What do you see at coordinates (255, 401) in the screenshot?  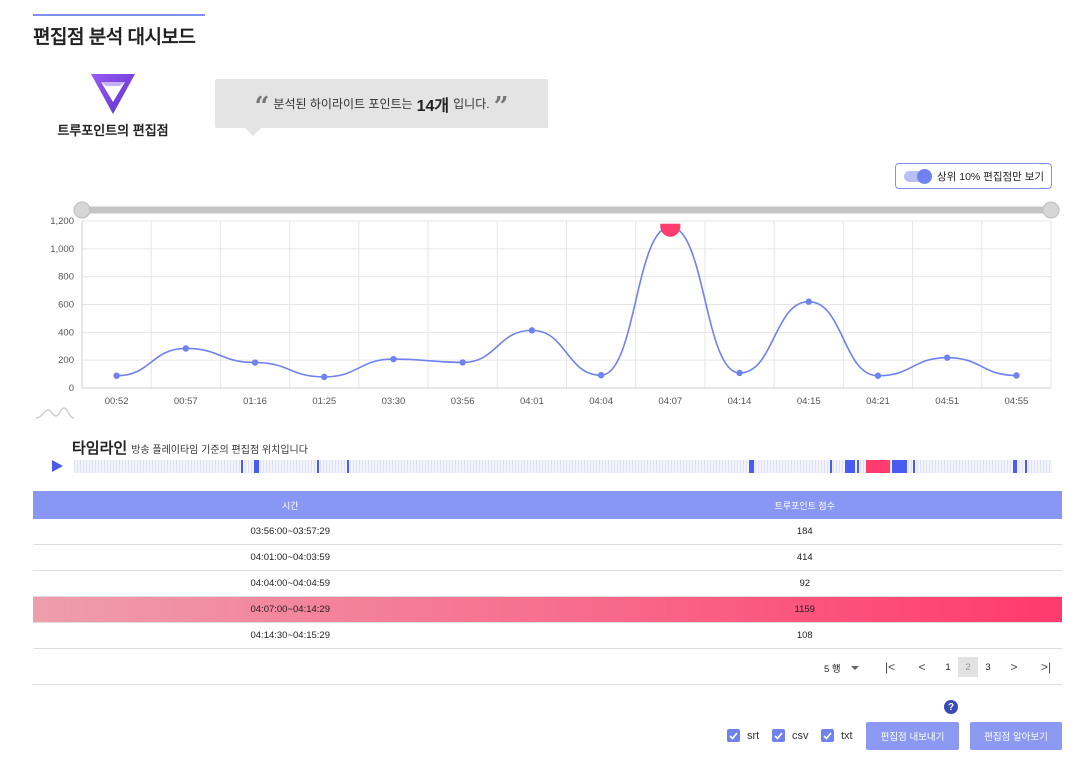 I see `x-tick-label: 01:16` at bounding box center [255, 401].